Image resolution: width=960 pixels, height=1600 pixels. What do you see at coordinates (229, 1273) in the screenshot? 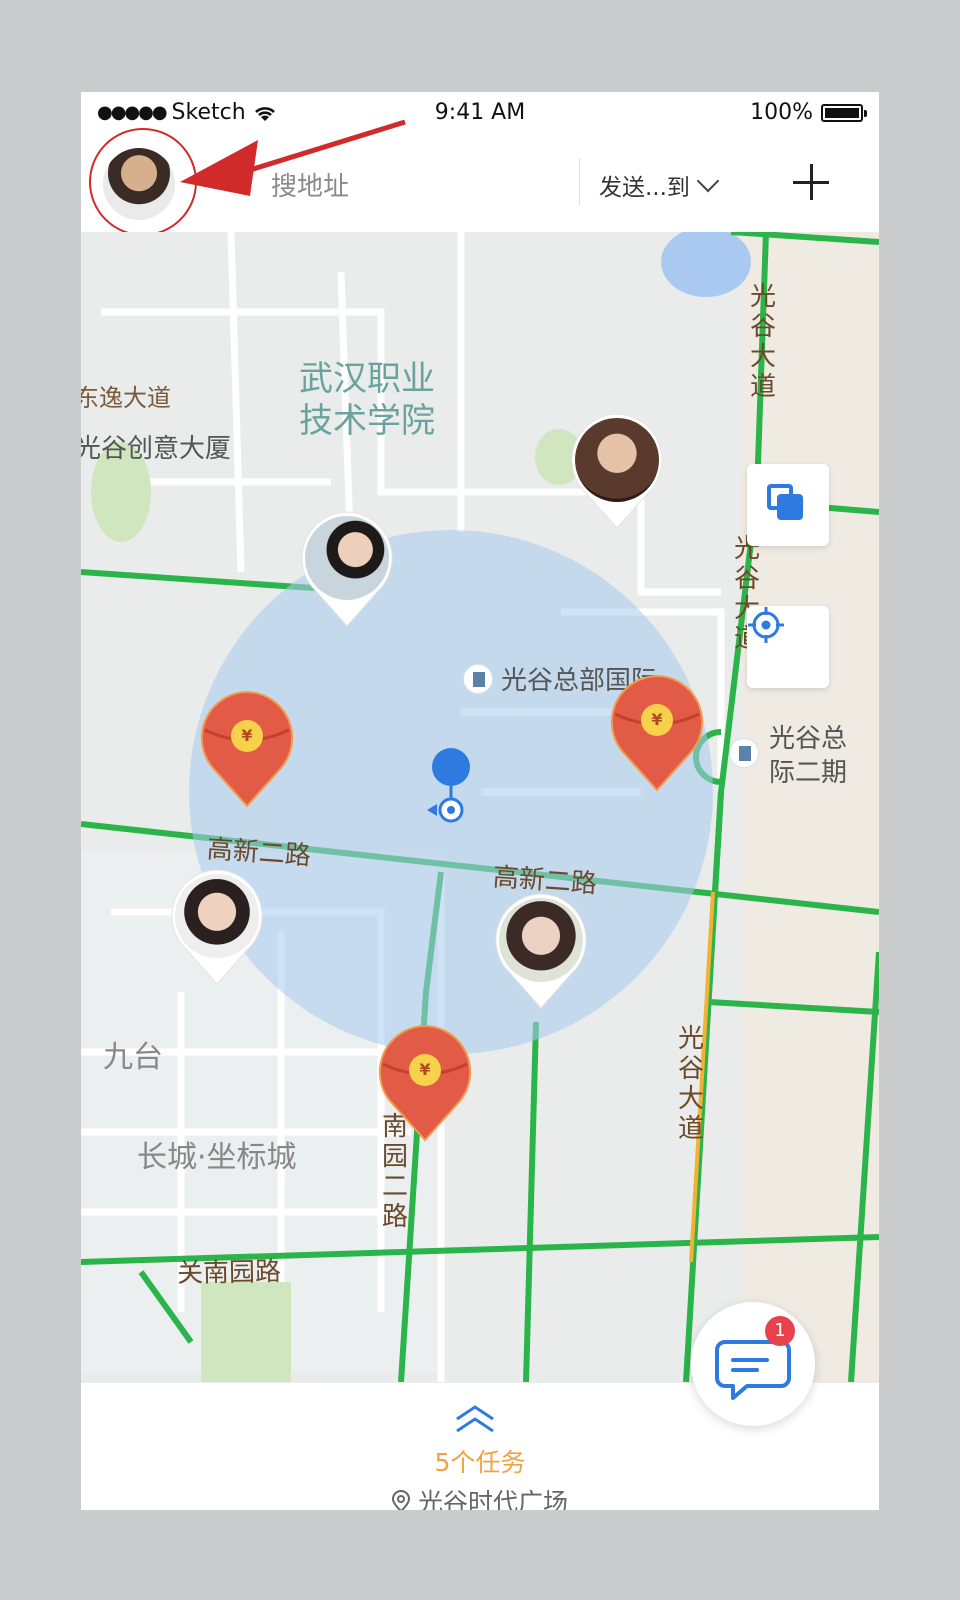
I see `road-label-guannanyuan: 关南园路` at bounding box center [229, 1273].